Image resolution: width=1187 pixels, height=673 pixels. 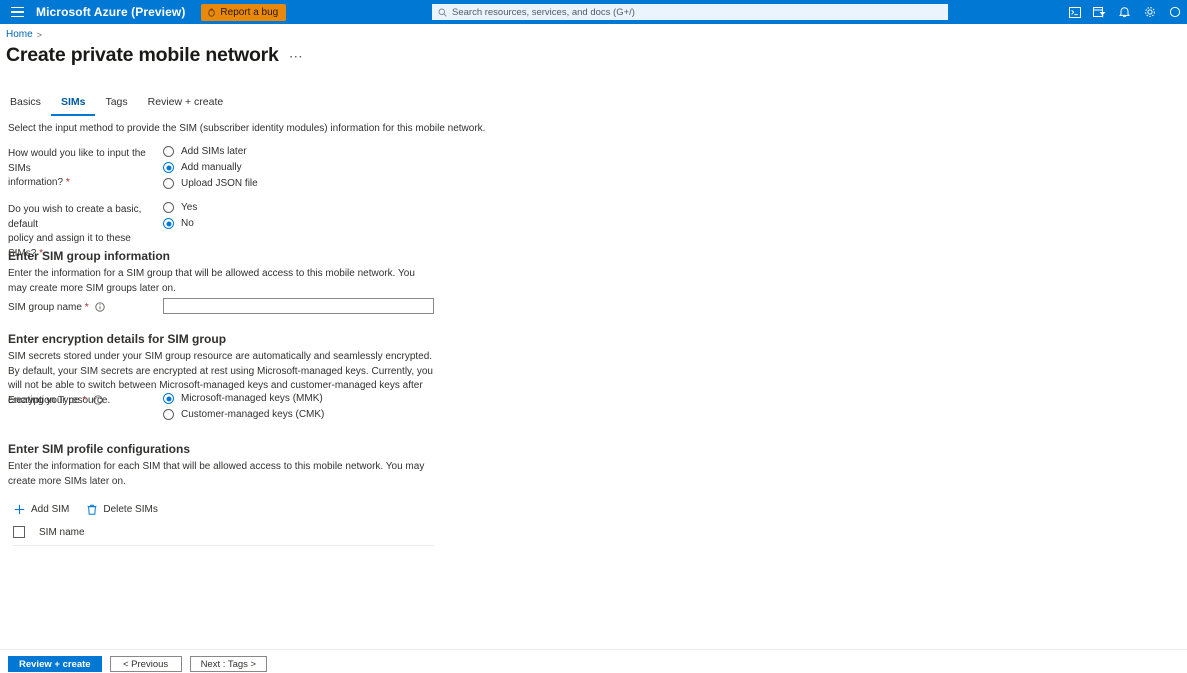 I want to click on page-title-text: Create private mobile network, so click(x=142, y=55).